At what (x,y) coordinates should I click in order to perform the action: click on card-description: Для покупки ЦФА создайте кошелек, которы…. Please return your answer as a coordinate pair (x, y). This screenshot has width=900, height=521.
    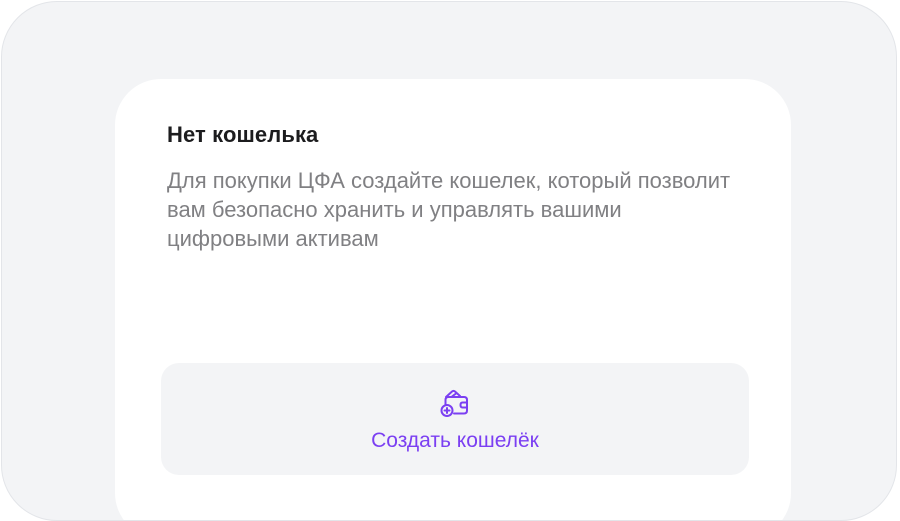
    Looking at the image, I should click on (449, 209).